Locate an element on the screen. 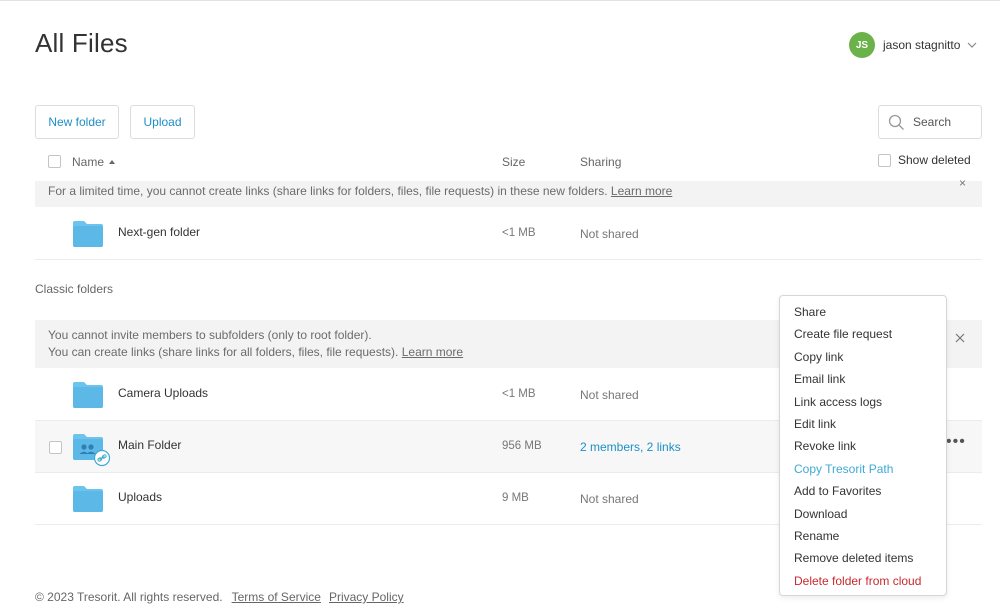 The width and height of the screenshot is (1000, 614). menu-item-link-access-logs: Link access logs is located at coordinates (863, 402).